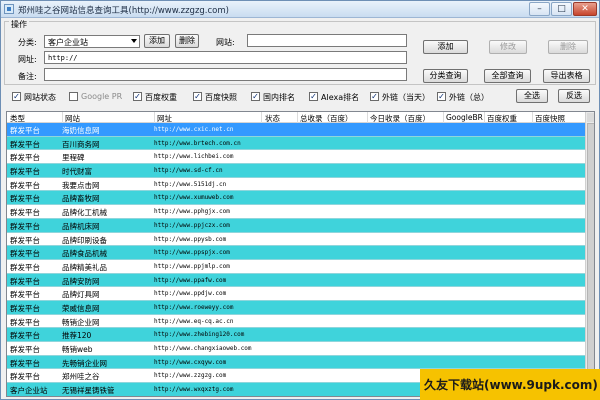 This screenshot has height=400, width=600. I want to click on cell-site: 先畅销企业网, so click(84, 363).